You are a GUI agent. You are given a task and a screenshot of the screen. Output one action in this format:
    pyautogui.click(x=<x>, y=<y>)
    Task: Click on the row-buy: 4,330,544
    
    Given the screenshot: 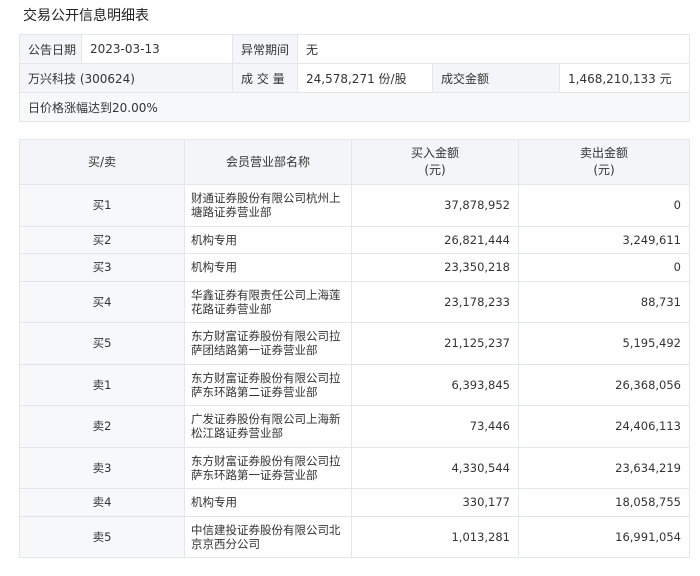 What is the action you would take?
    pyautogui.click(x=435, y=467)
    